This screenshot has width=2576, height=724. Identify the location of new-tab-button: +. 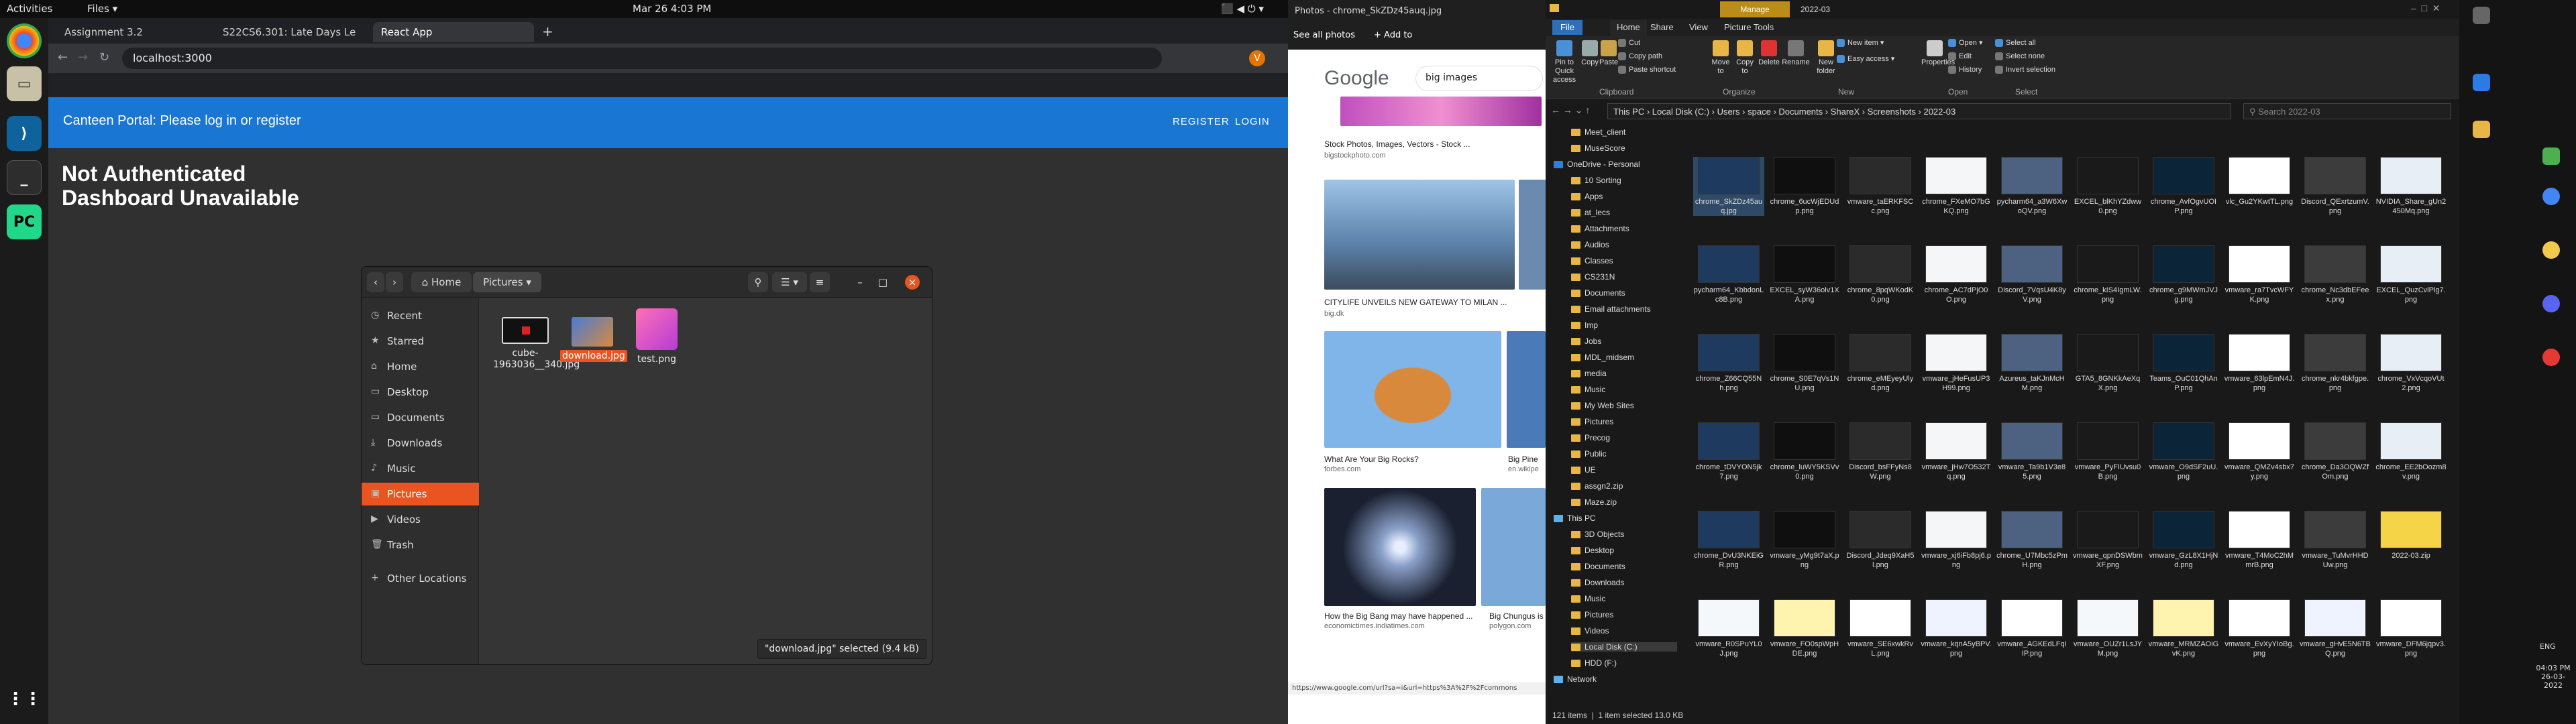
(548, 32).